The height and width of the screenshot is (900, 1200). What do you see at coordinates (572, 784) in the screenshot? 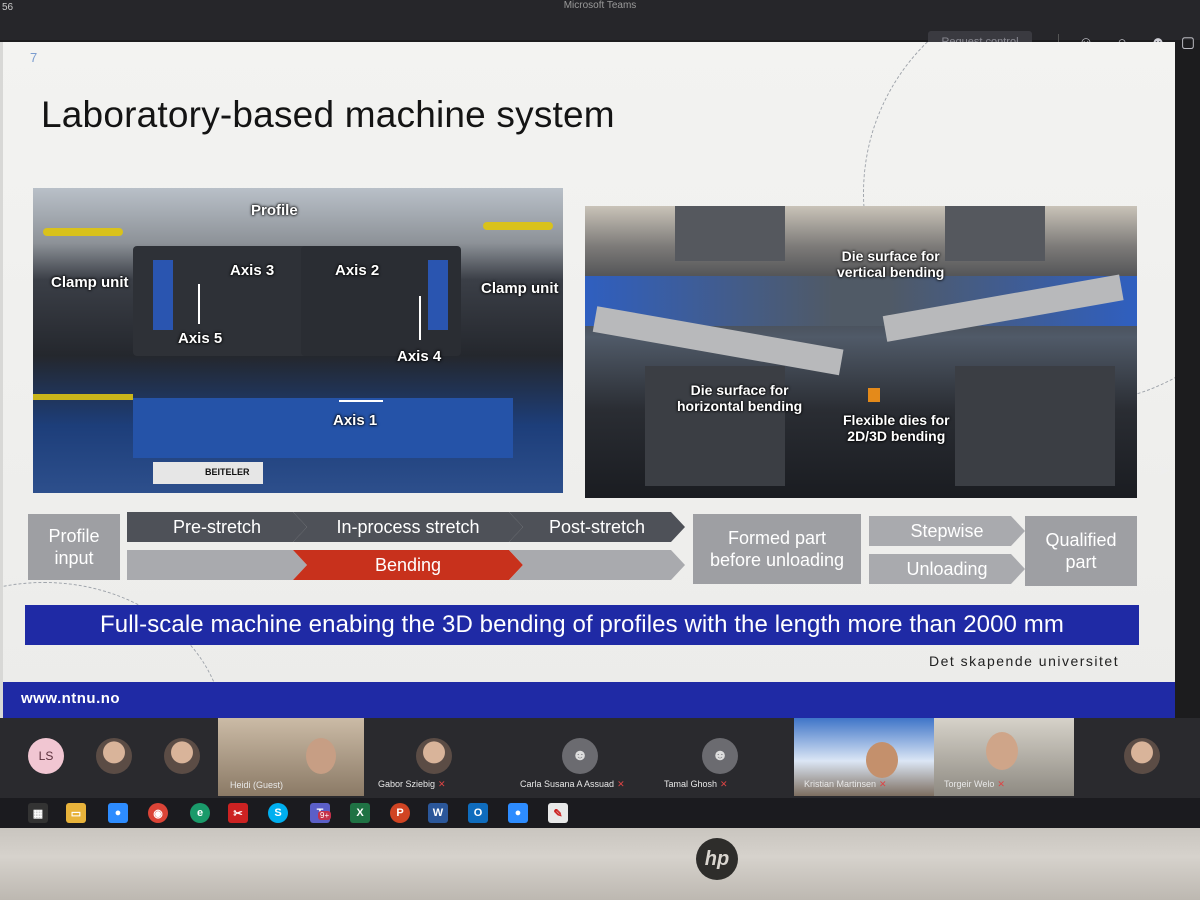
I see `participant-name: Carla Susana A Assuad ✕` at bounding box center [572, 784].